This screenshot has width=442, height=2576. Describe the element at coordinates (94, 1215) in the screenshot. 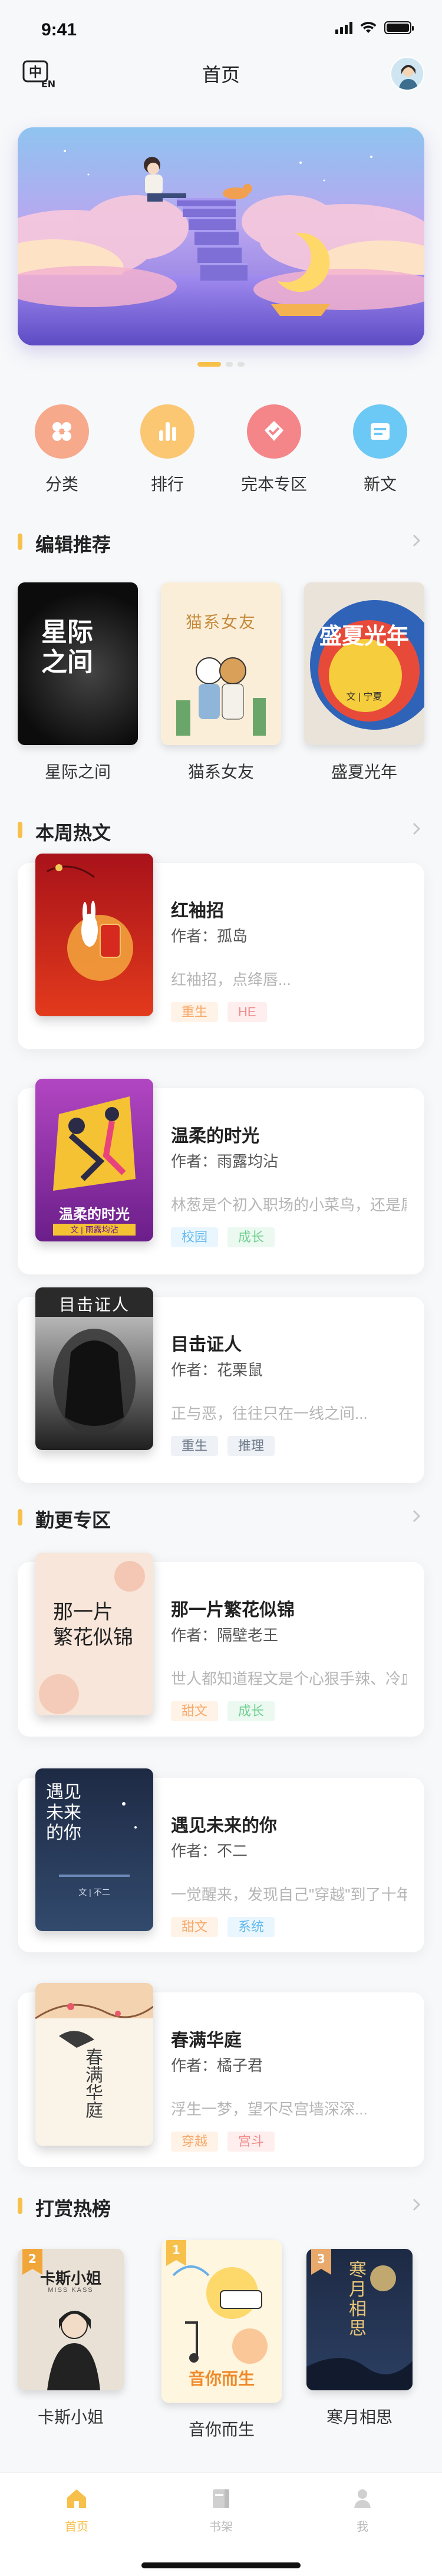

I see `cover-title: 温柔的时光` at that location.